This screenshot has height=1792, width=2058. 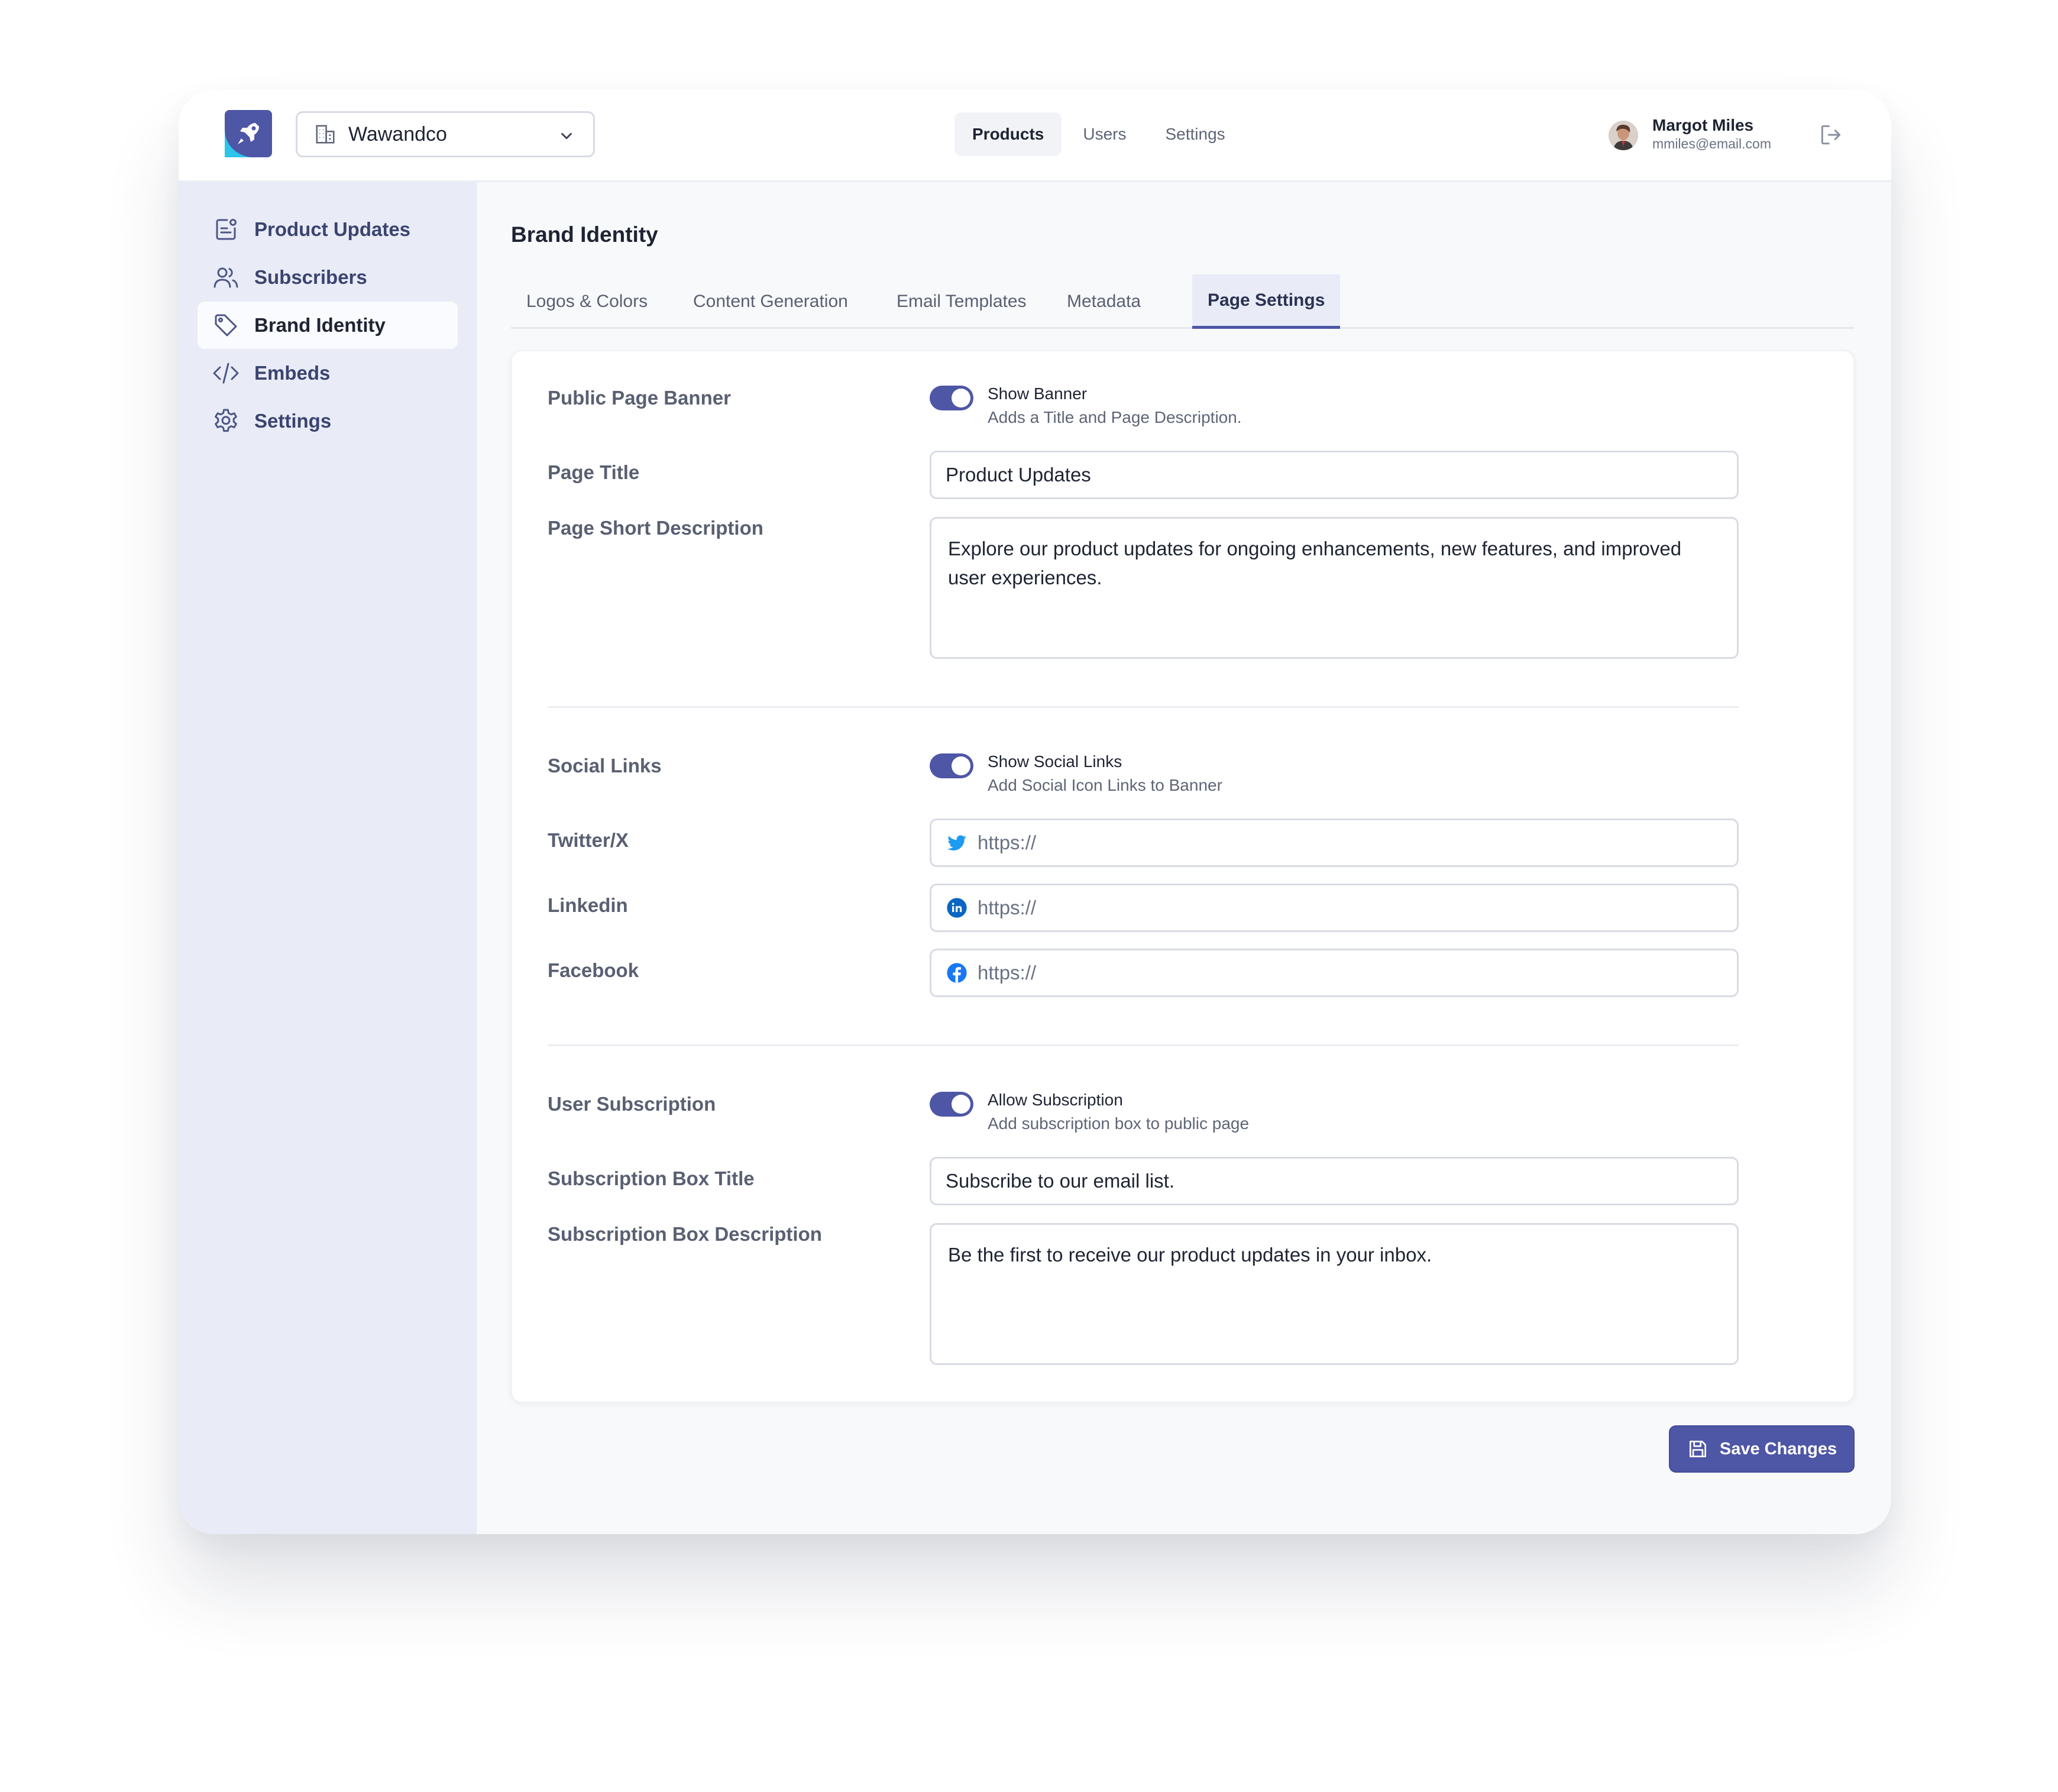 What do you see at coordinates (588, 905) in the screenshot?
I see `linkedin-label: Linkedin` at bounding box center [588, 905].